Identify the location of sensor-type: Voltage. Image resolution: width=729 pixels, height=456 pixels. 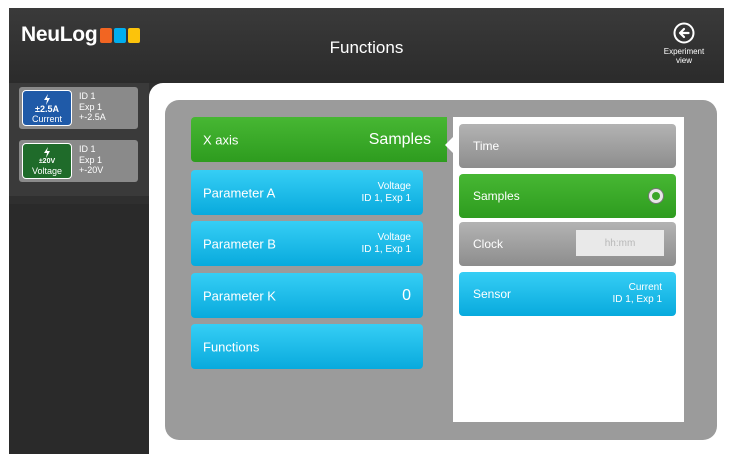
(47, 171).